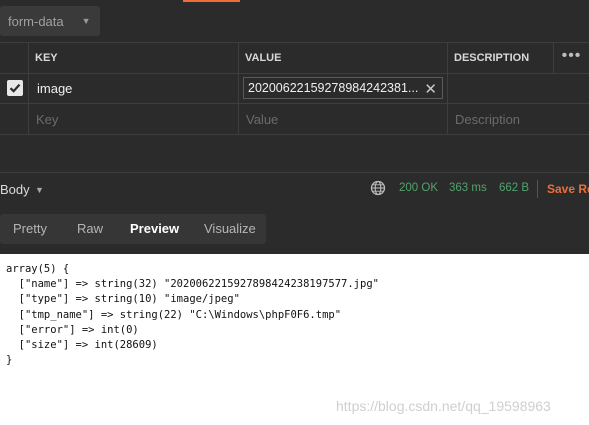  What do you see at coordinates (47, 119) in the screenshot?
I see `key-placeholder: Key` at bounding box center [47, 119].